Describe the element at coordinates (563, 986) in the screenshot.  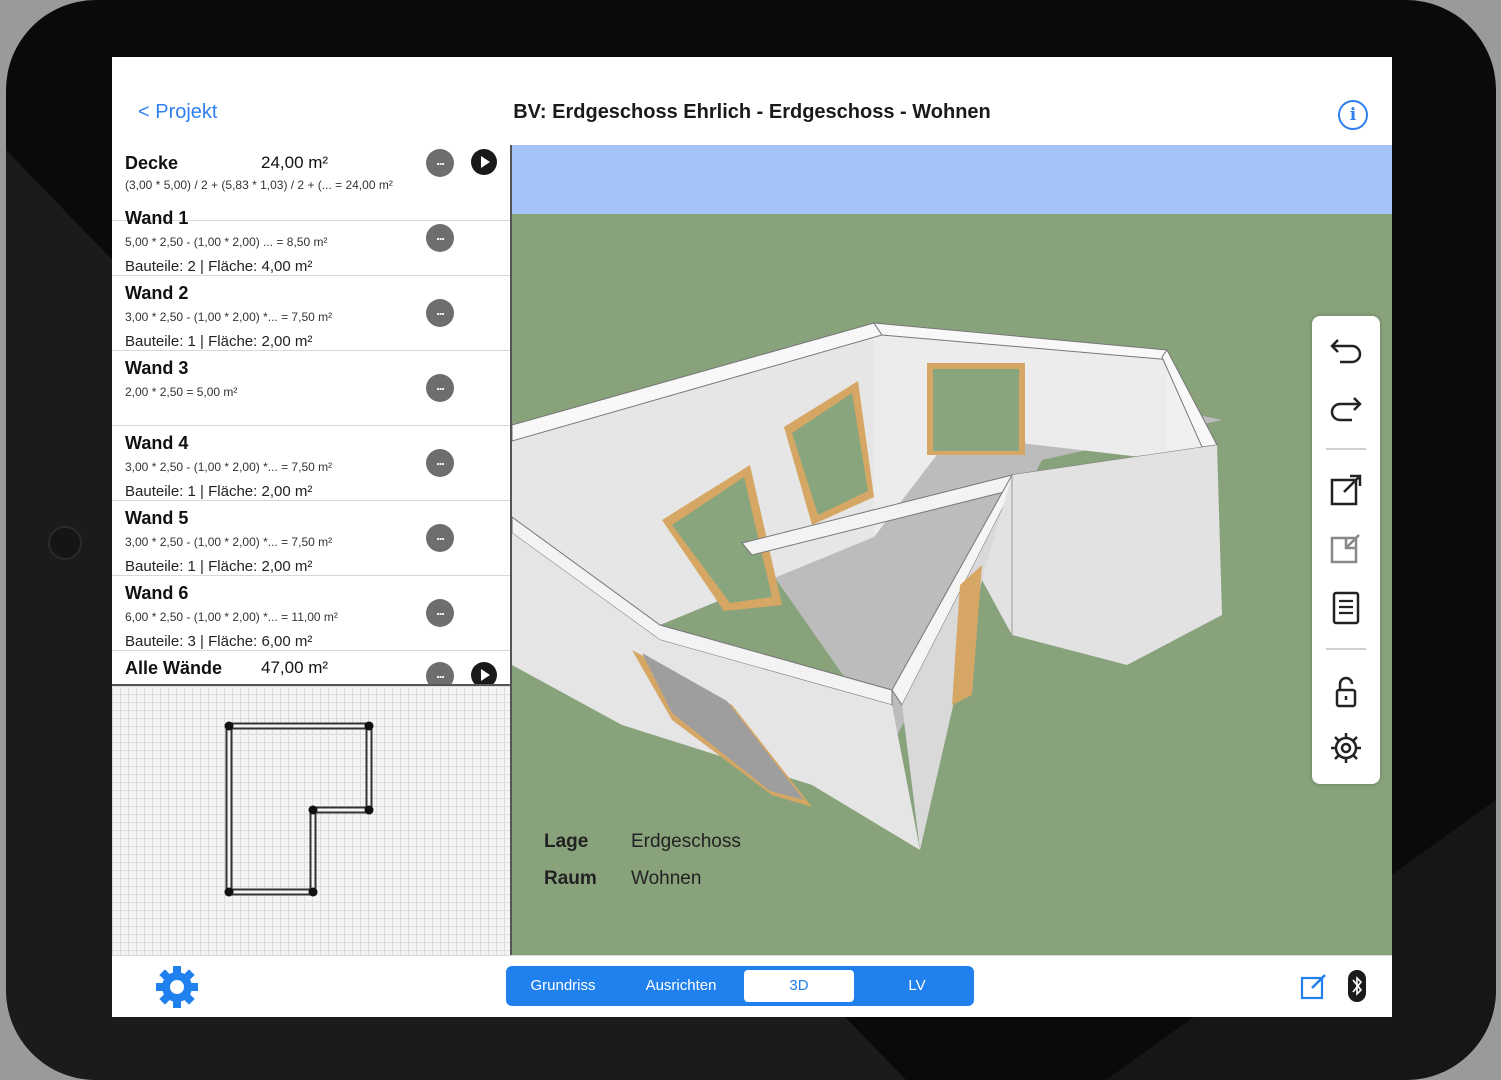
I see `tab-grundriss: Grundriss` at that location.